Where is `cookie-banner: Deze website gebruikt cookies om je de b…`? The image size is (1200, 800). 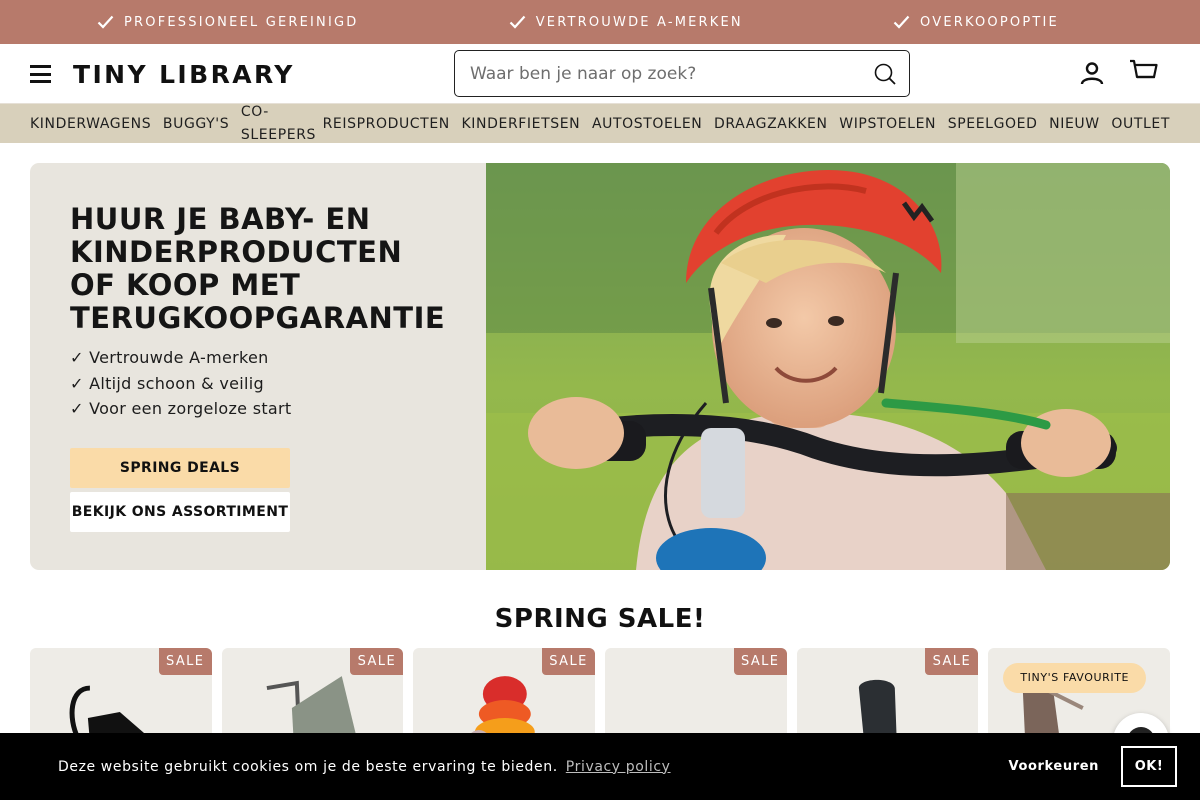 cookie-banner: Deze website gebruikt cookies om je de b… is located at coordinates (600, 766).